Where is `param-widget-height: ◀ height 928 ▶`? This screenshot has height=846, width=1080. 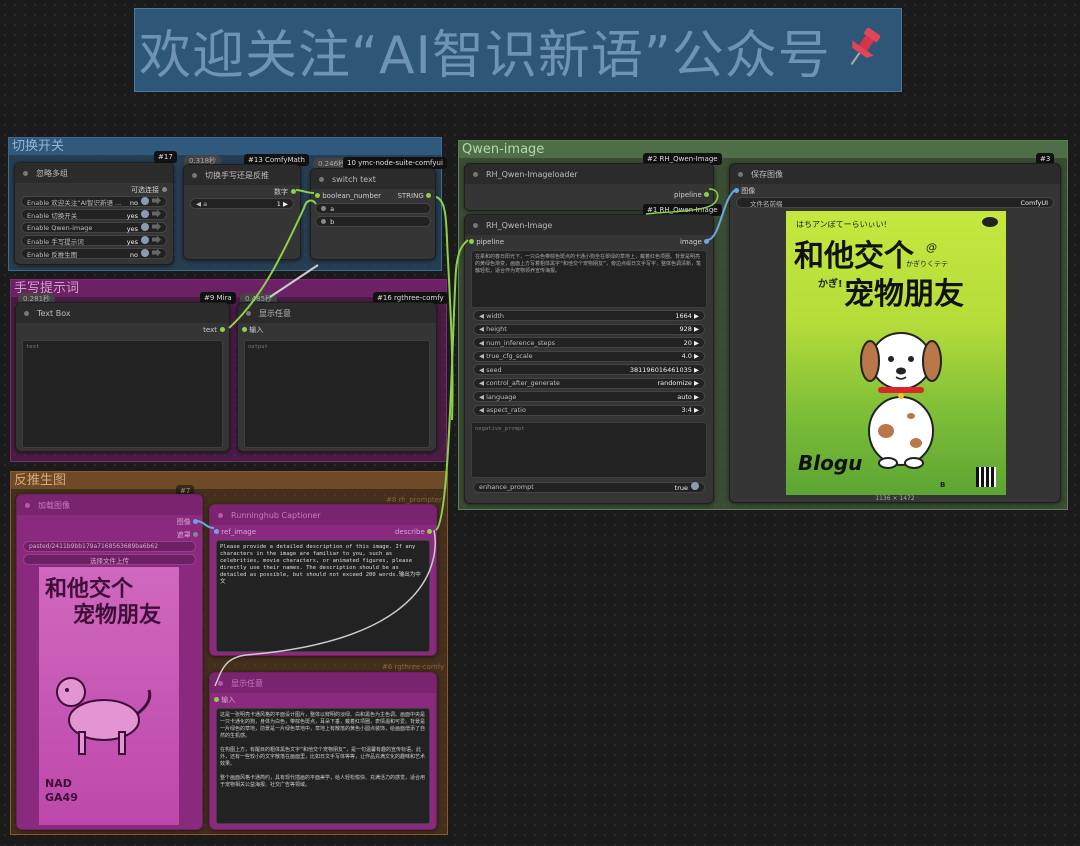
param-widget-height: ◀ height 928 ▶ is located at coordinates (589, 329).